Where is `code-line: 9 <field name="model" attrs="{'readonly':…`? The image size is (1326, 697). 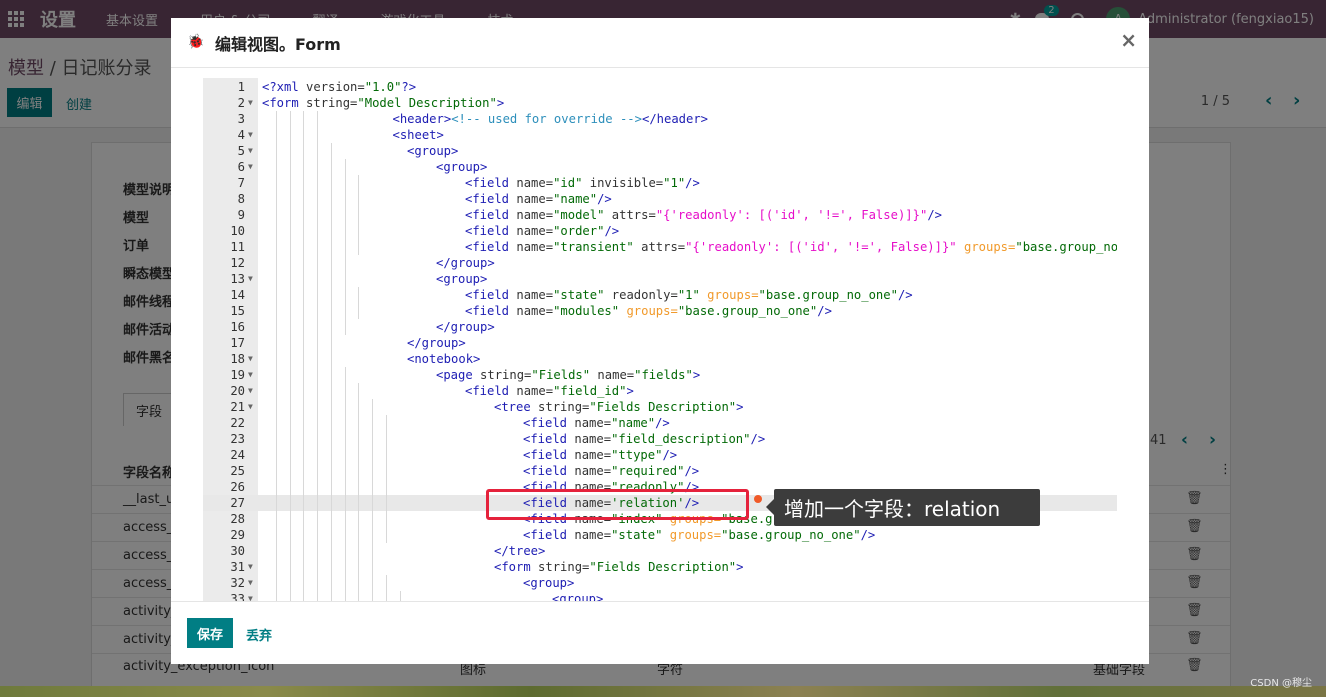 code-line: 9 <field name="model" attrs="{'readonly':… is located at coordinates (660, 215).